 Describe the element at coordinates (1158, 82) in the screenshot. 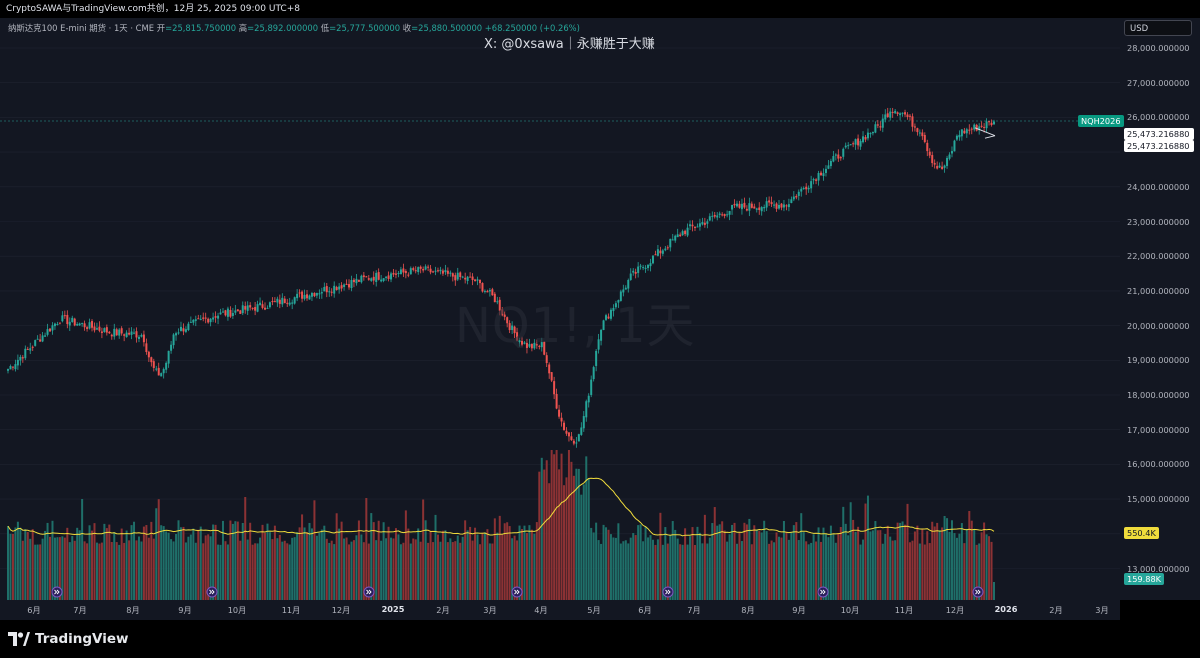

I see `price-axis-label: 27,000.000000` at that location.